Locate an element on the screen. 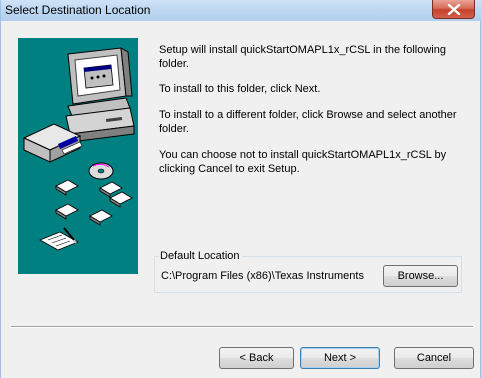 The image size is (481, 378). title-bar: Select Destination Location is located at coordinates (241, 10).